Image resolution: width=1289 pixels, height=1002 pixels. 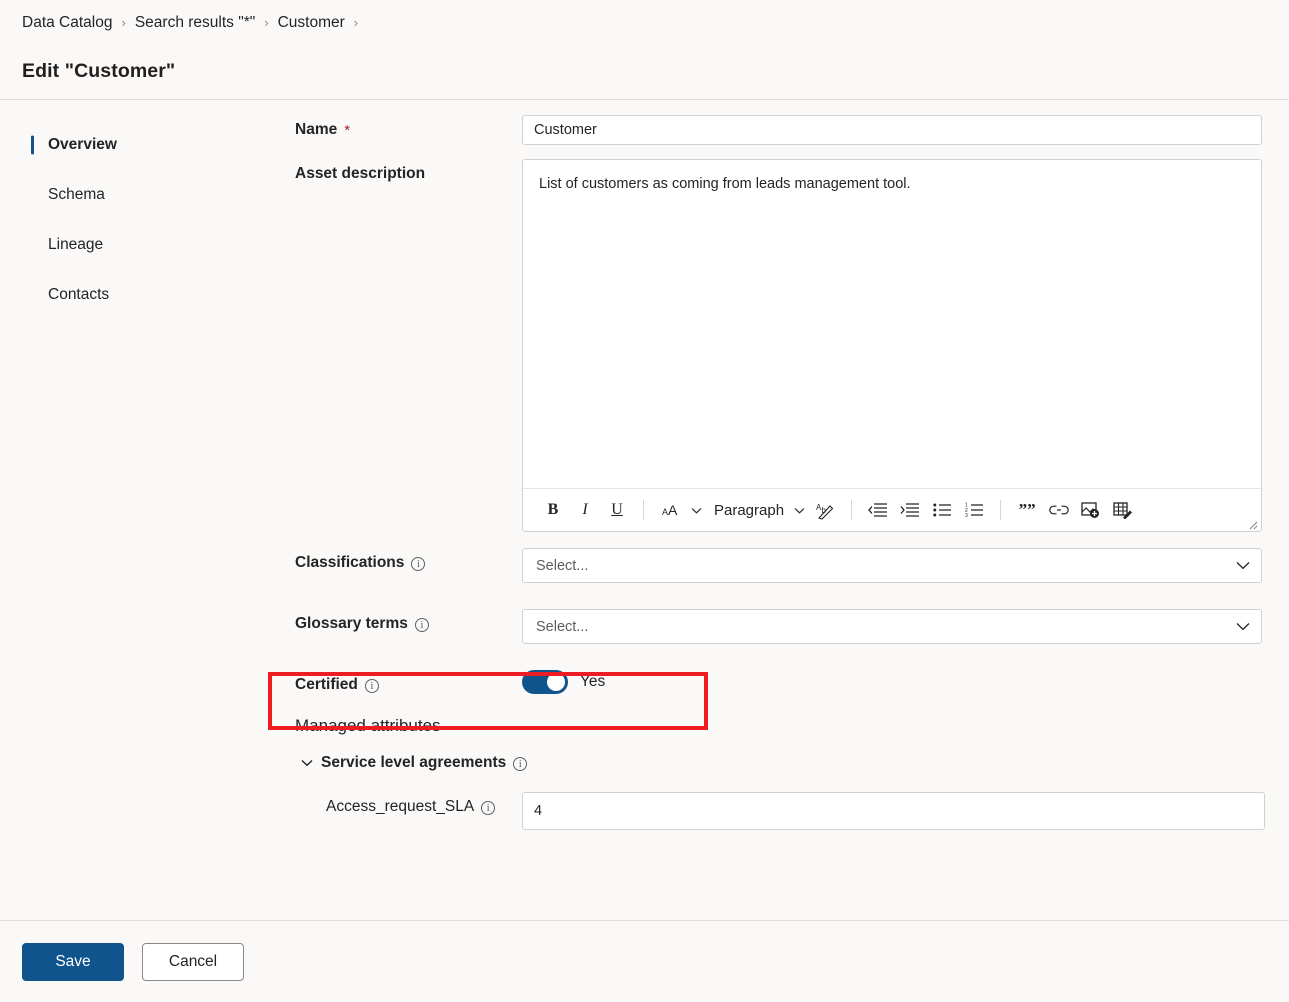 What do you see at coordinates (396, 682) in the screenshot?
I see `field-label-certified: Certified` at bounding box center [396, 682].